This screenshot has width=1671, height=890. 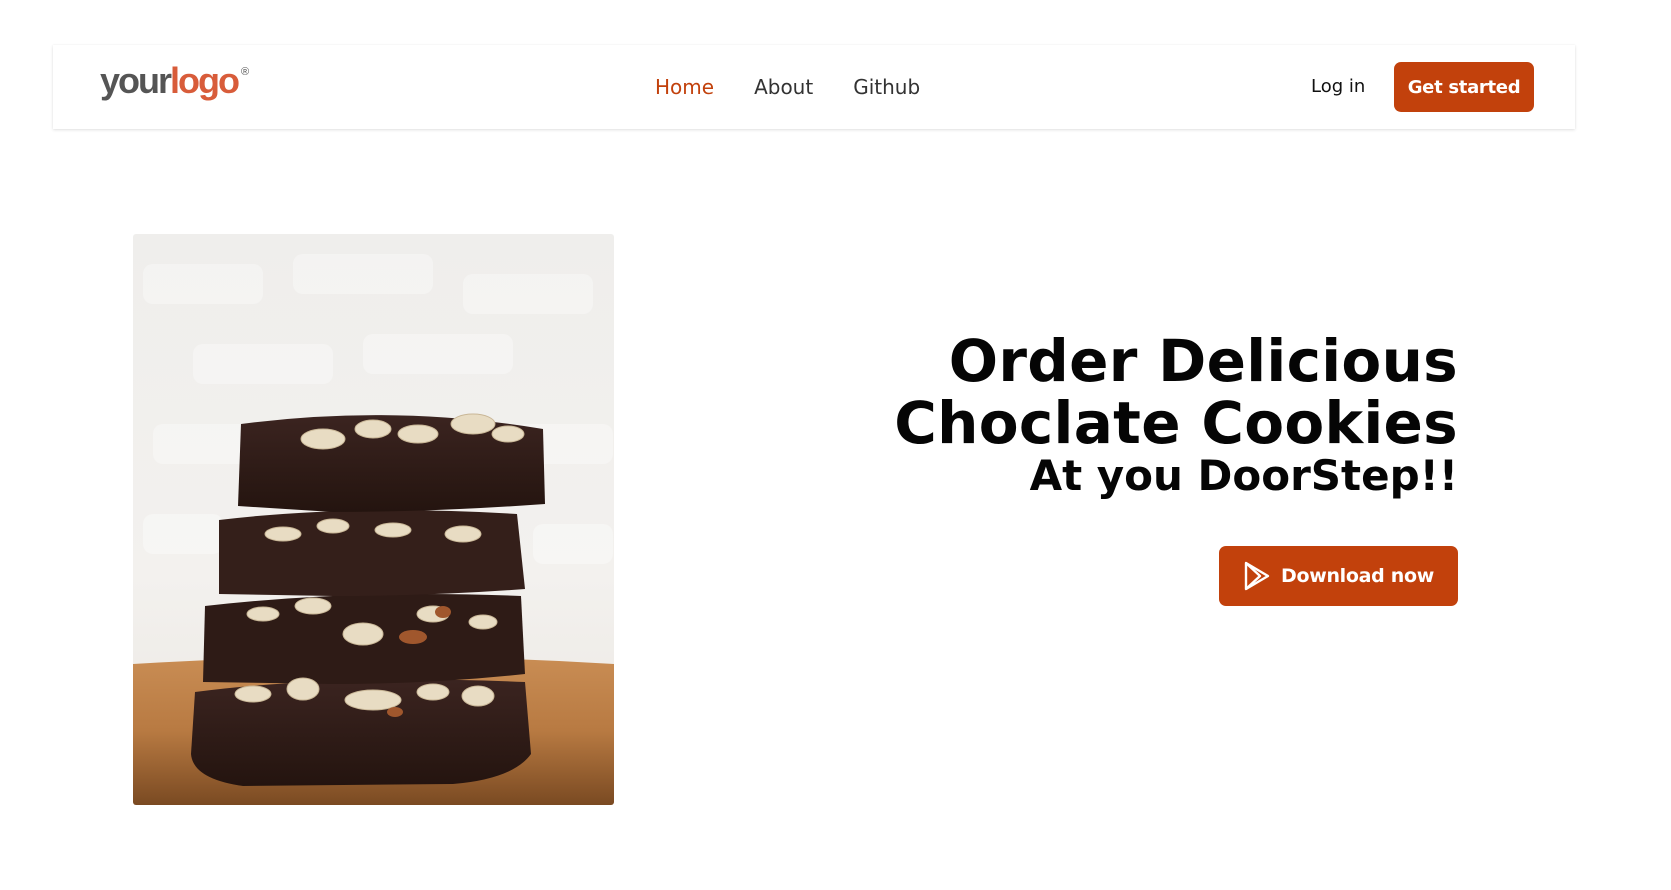 What do you see at coordinates (1338, 87) in the screenshot?
I see `login-link: Log in` at bounding box center [1338, 87].